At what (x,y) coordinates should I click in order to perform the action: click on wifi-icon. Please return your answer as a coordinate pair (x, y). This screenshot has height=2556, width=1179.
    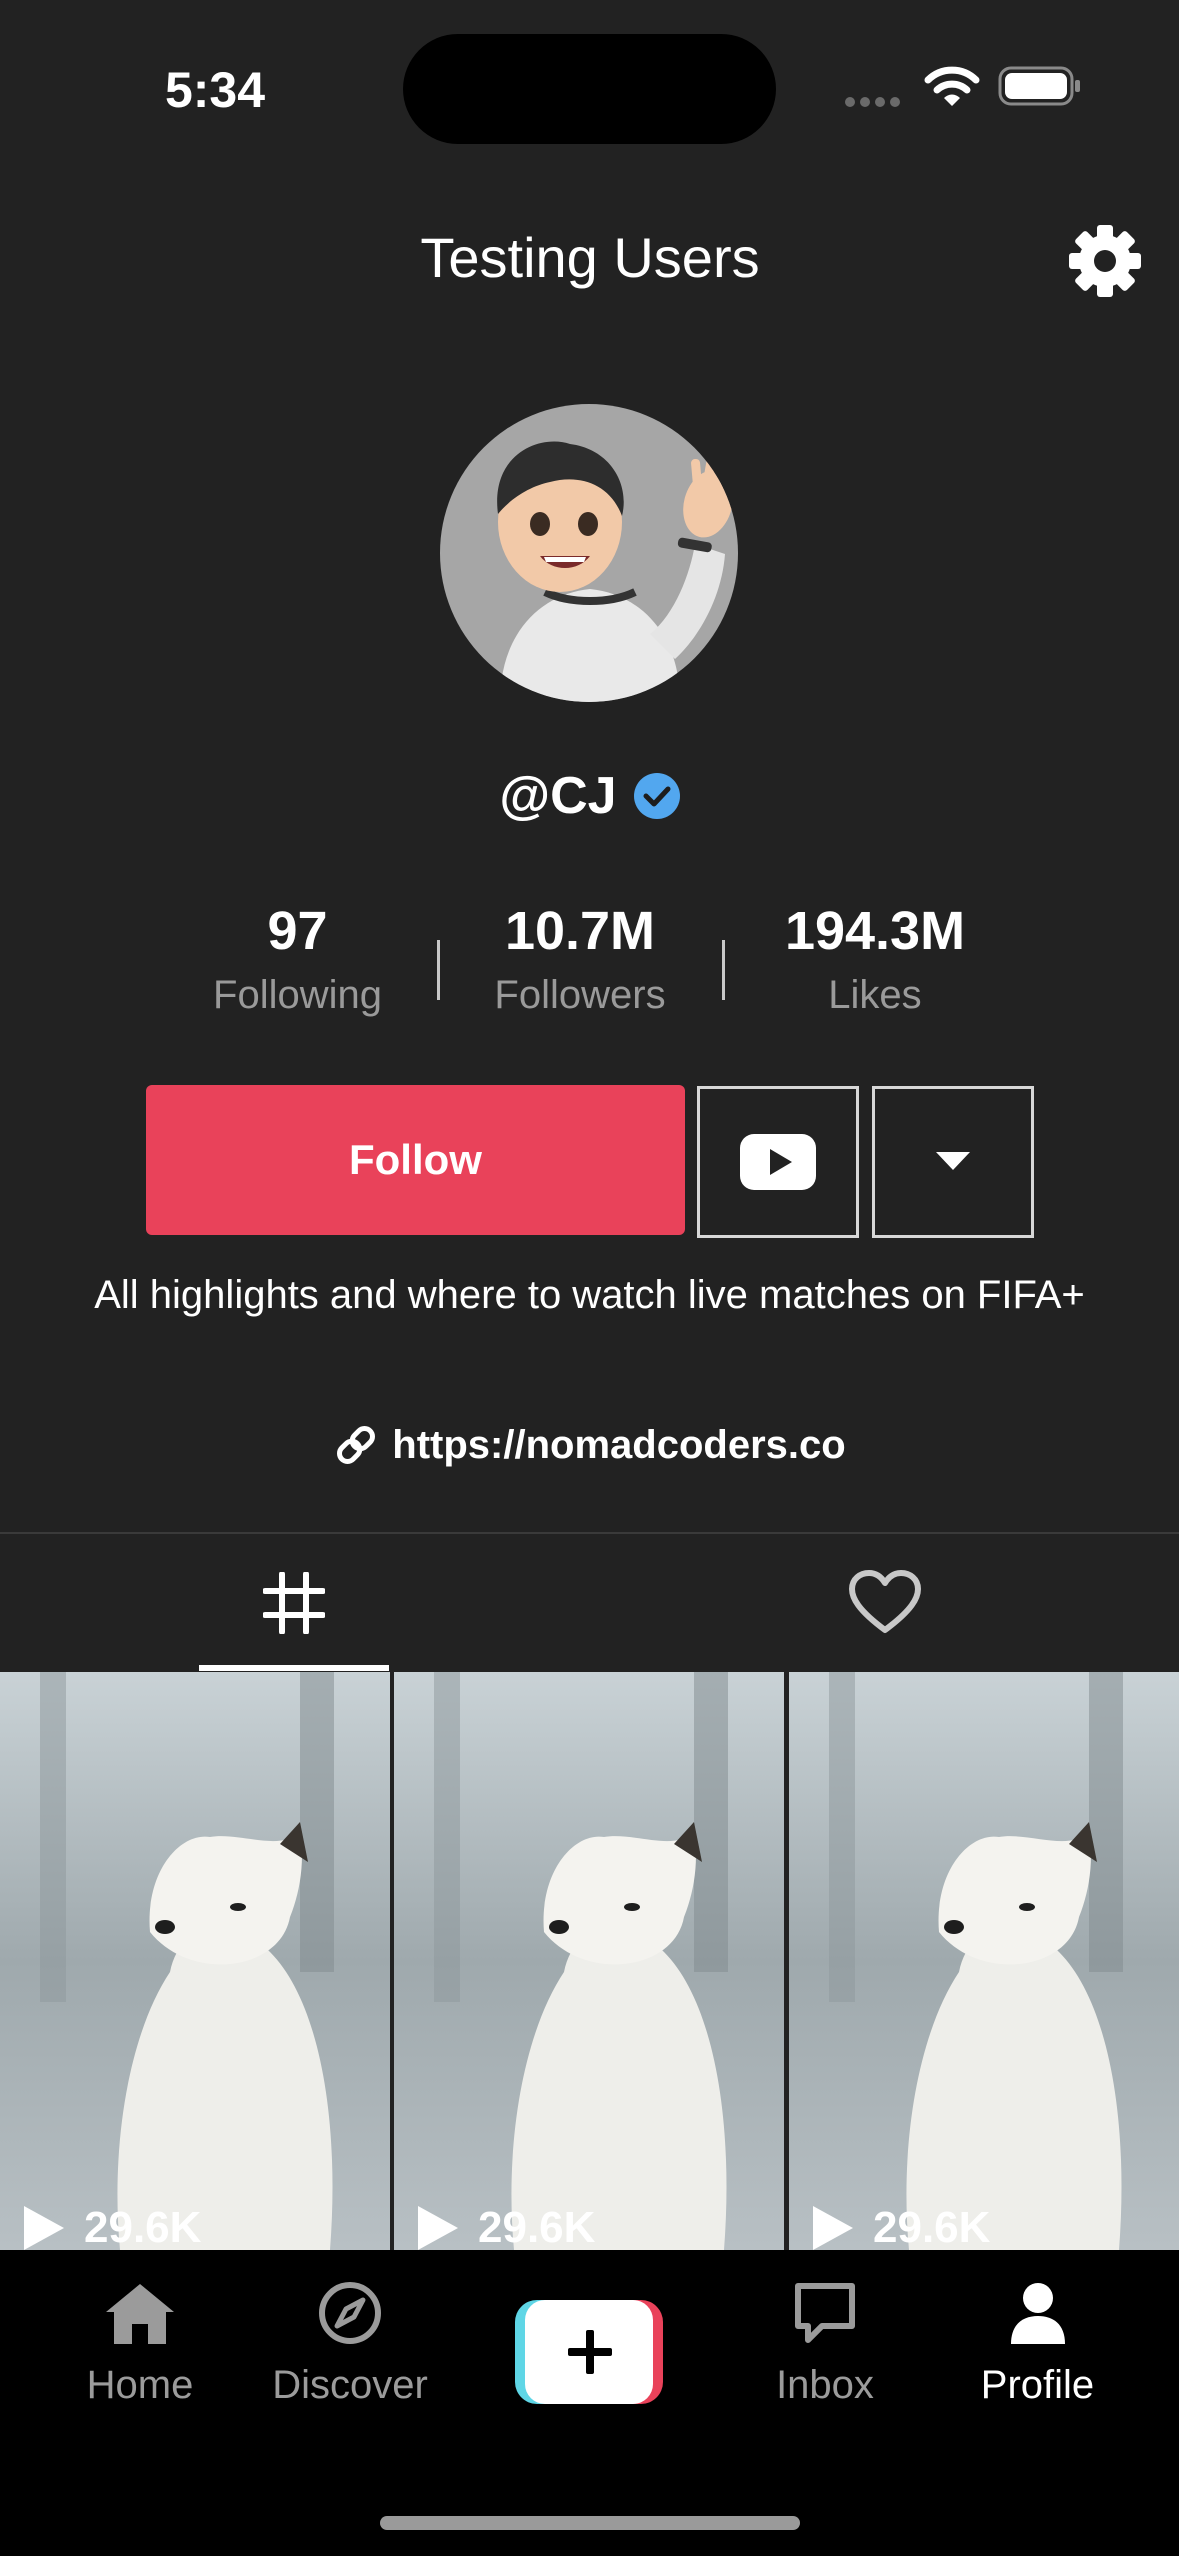
    Looking at the image, I should click on (952, 86).